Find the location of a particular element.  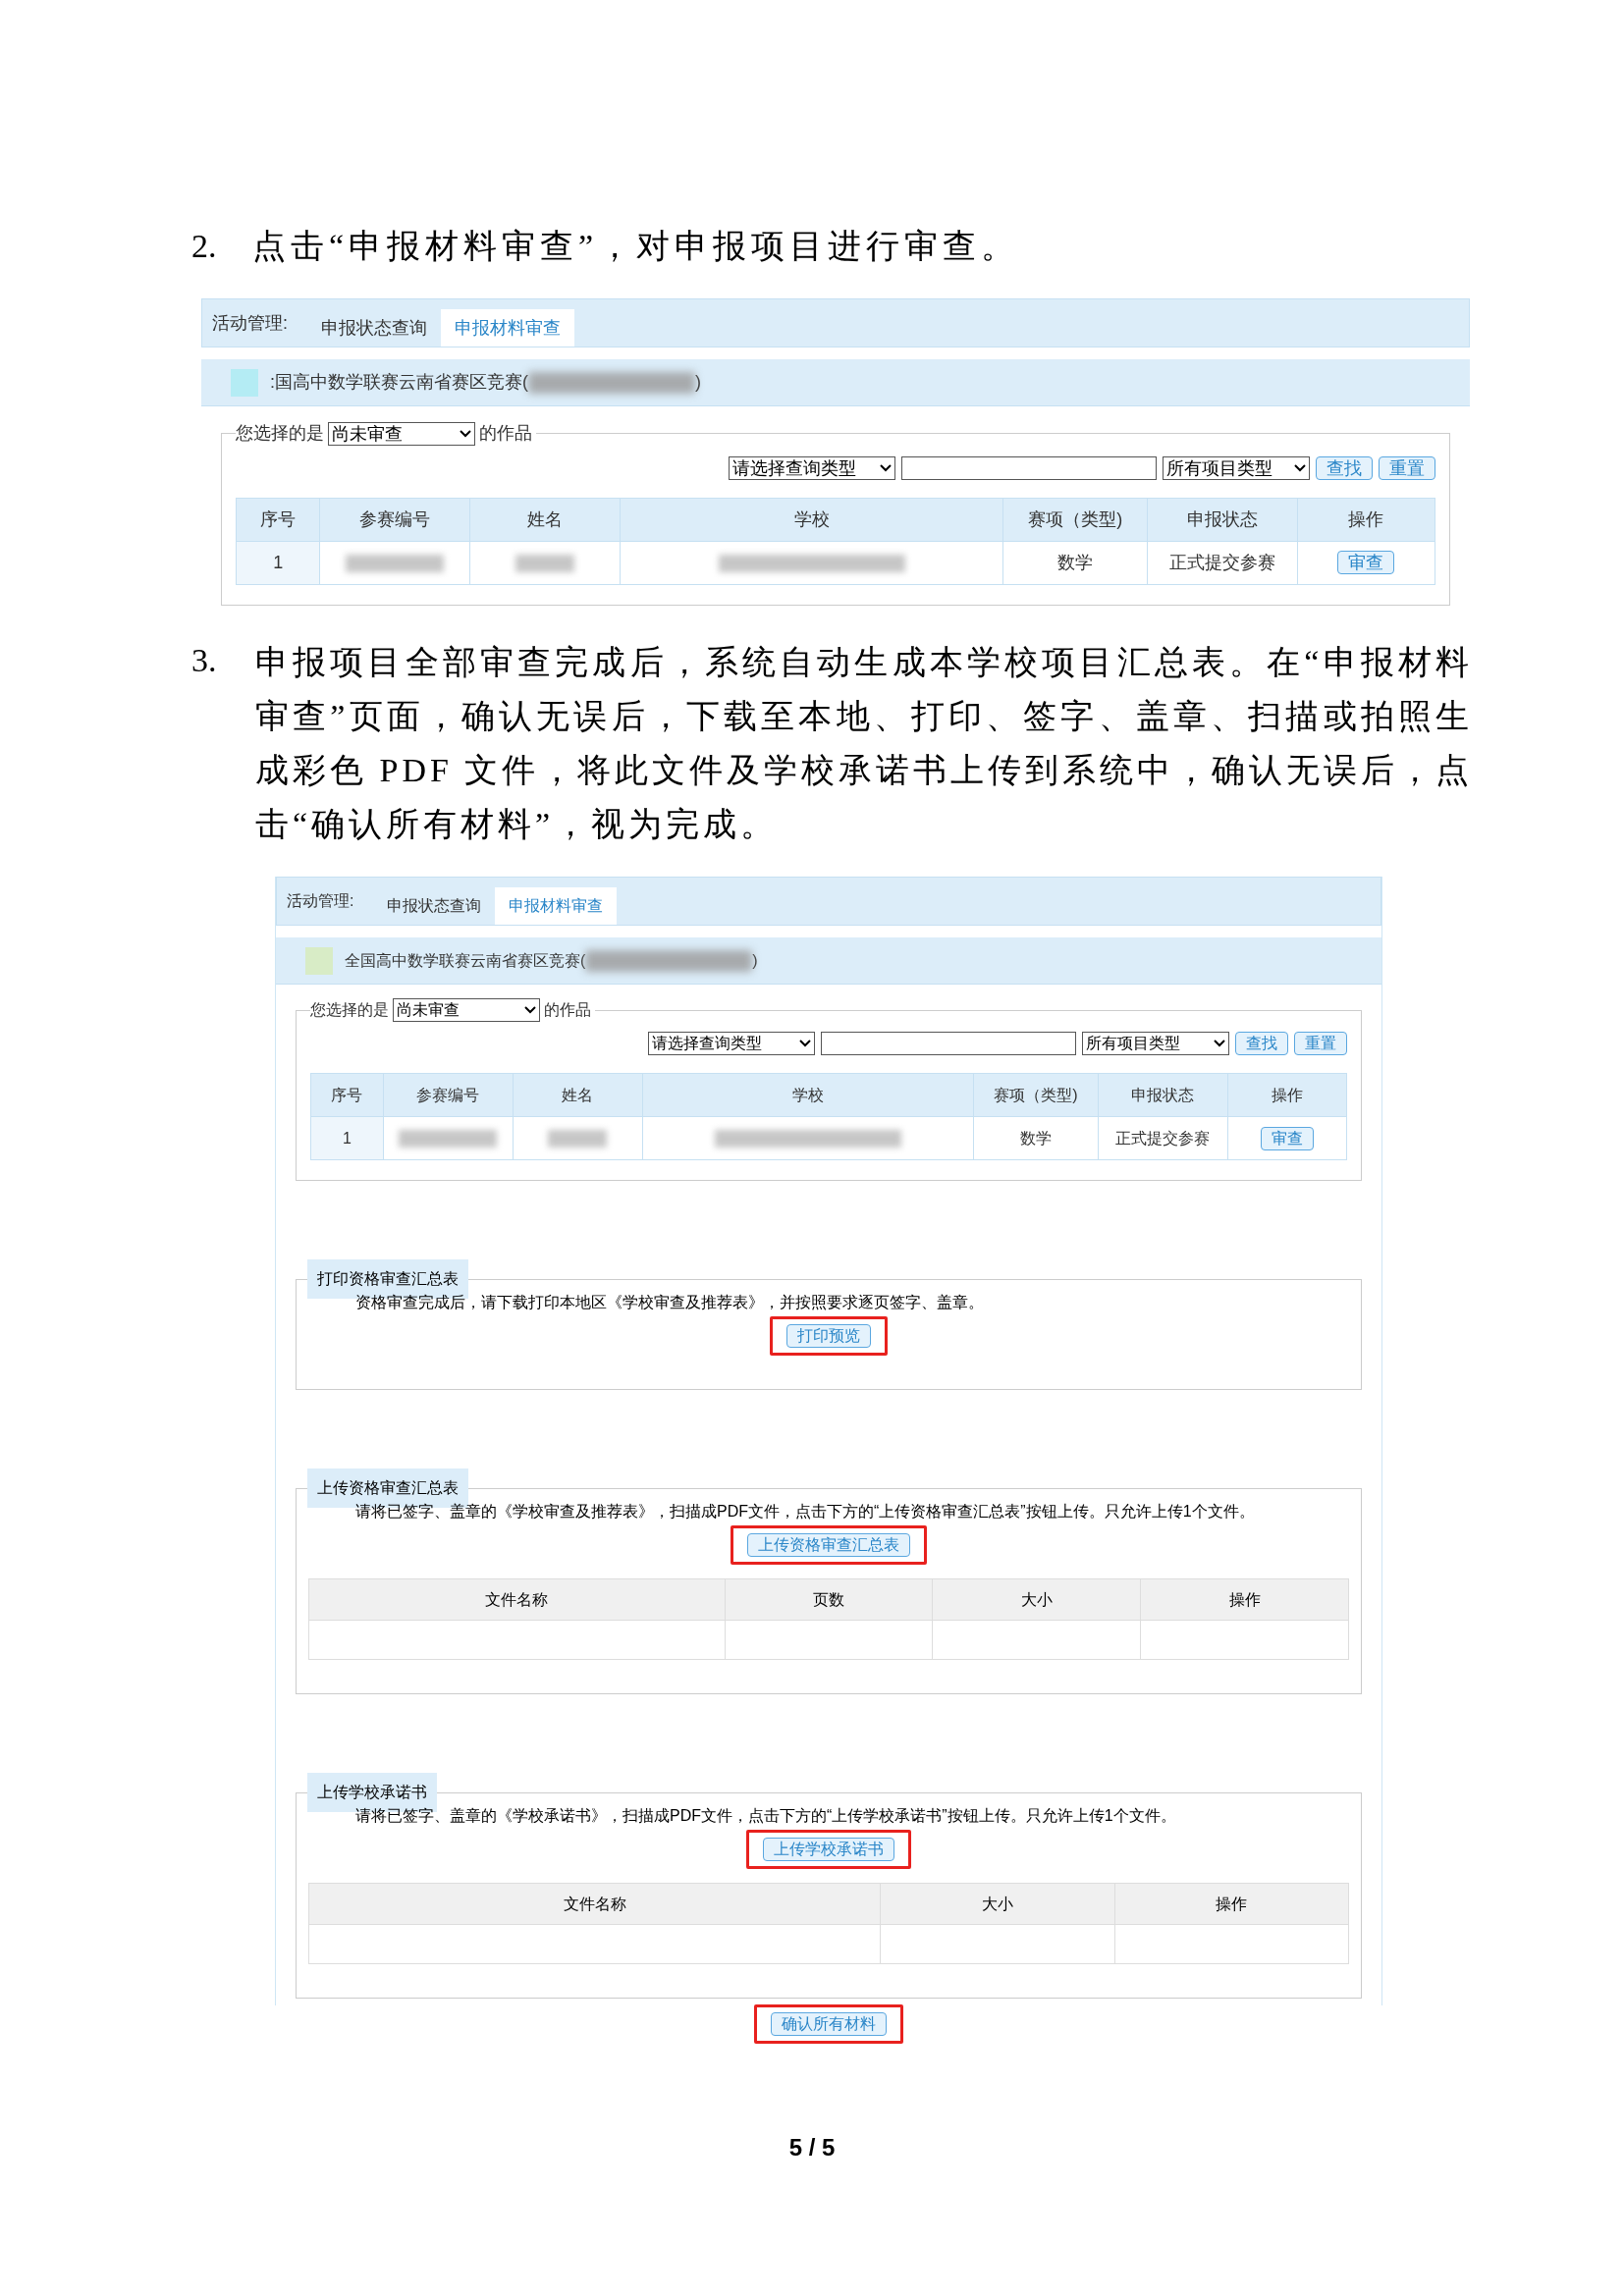

step-number: 3. is located at coordinates (204, 660).